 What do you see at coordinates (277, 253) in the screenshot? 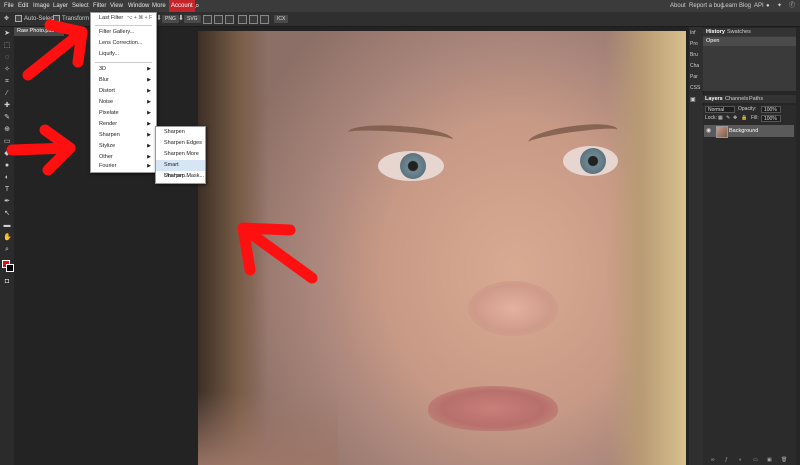
I see `arrow-to-image` at bounding box center [277, 253].